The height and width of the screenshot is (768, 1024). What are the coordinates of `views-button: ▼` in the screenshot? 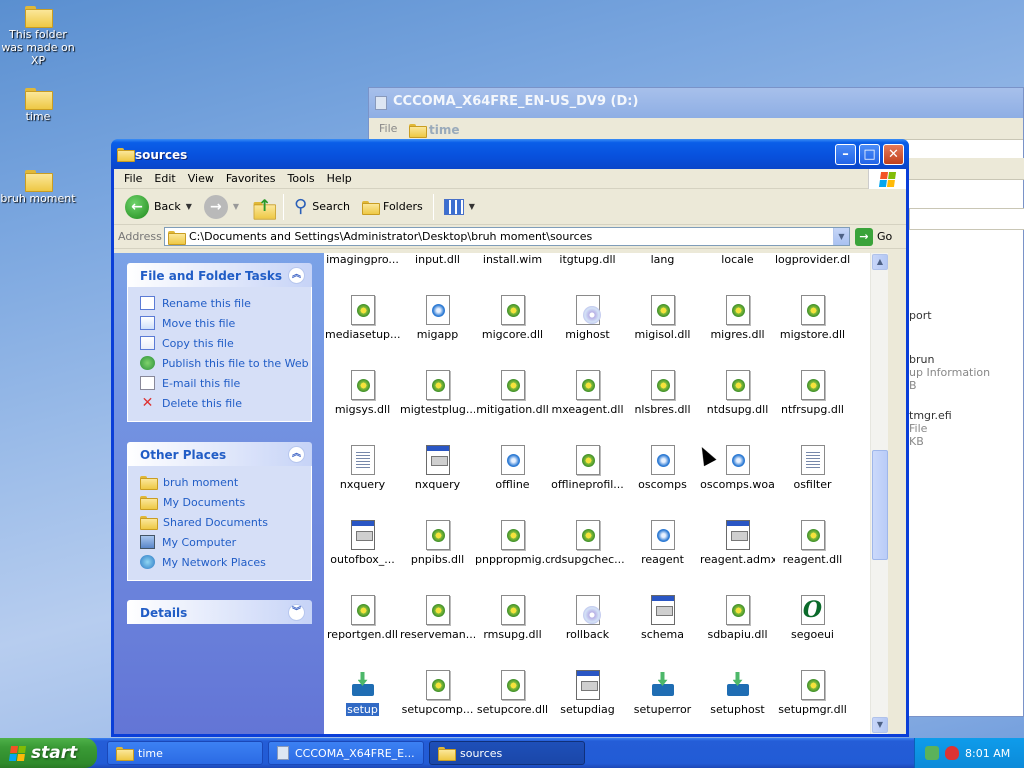 It's located at (459, 207).